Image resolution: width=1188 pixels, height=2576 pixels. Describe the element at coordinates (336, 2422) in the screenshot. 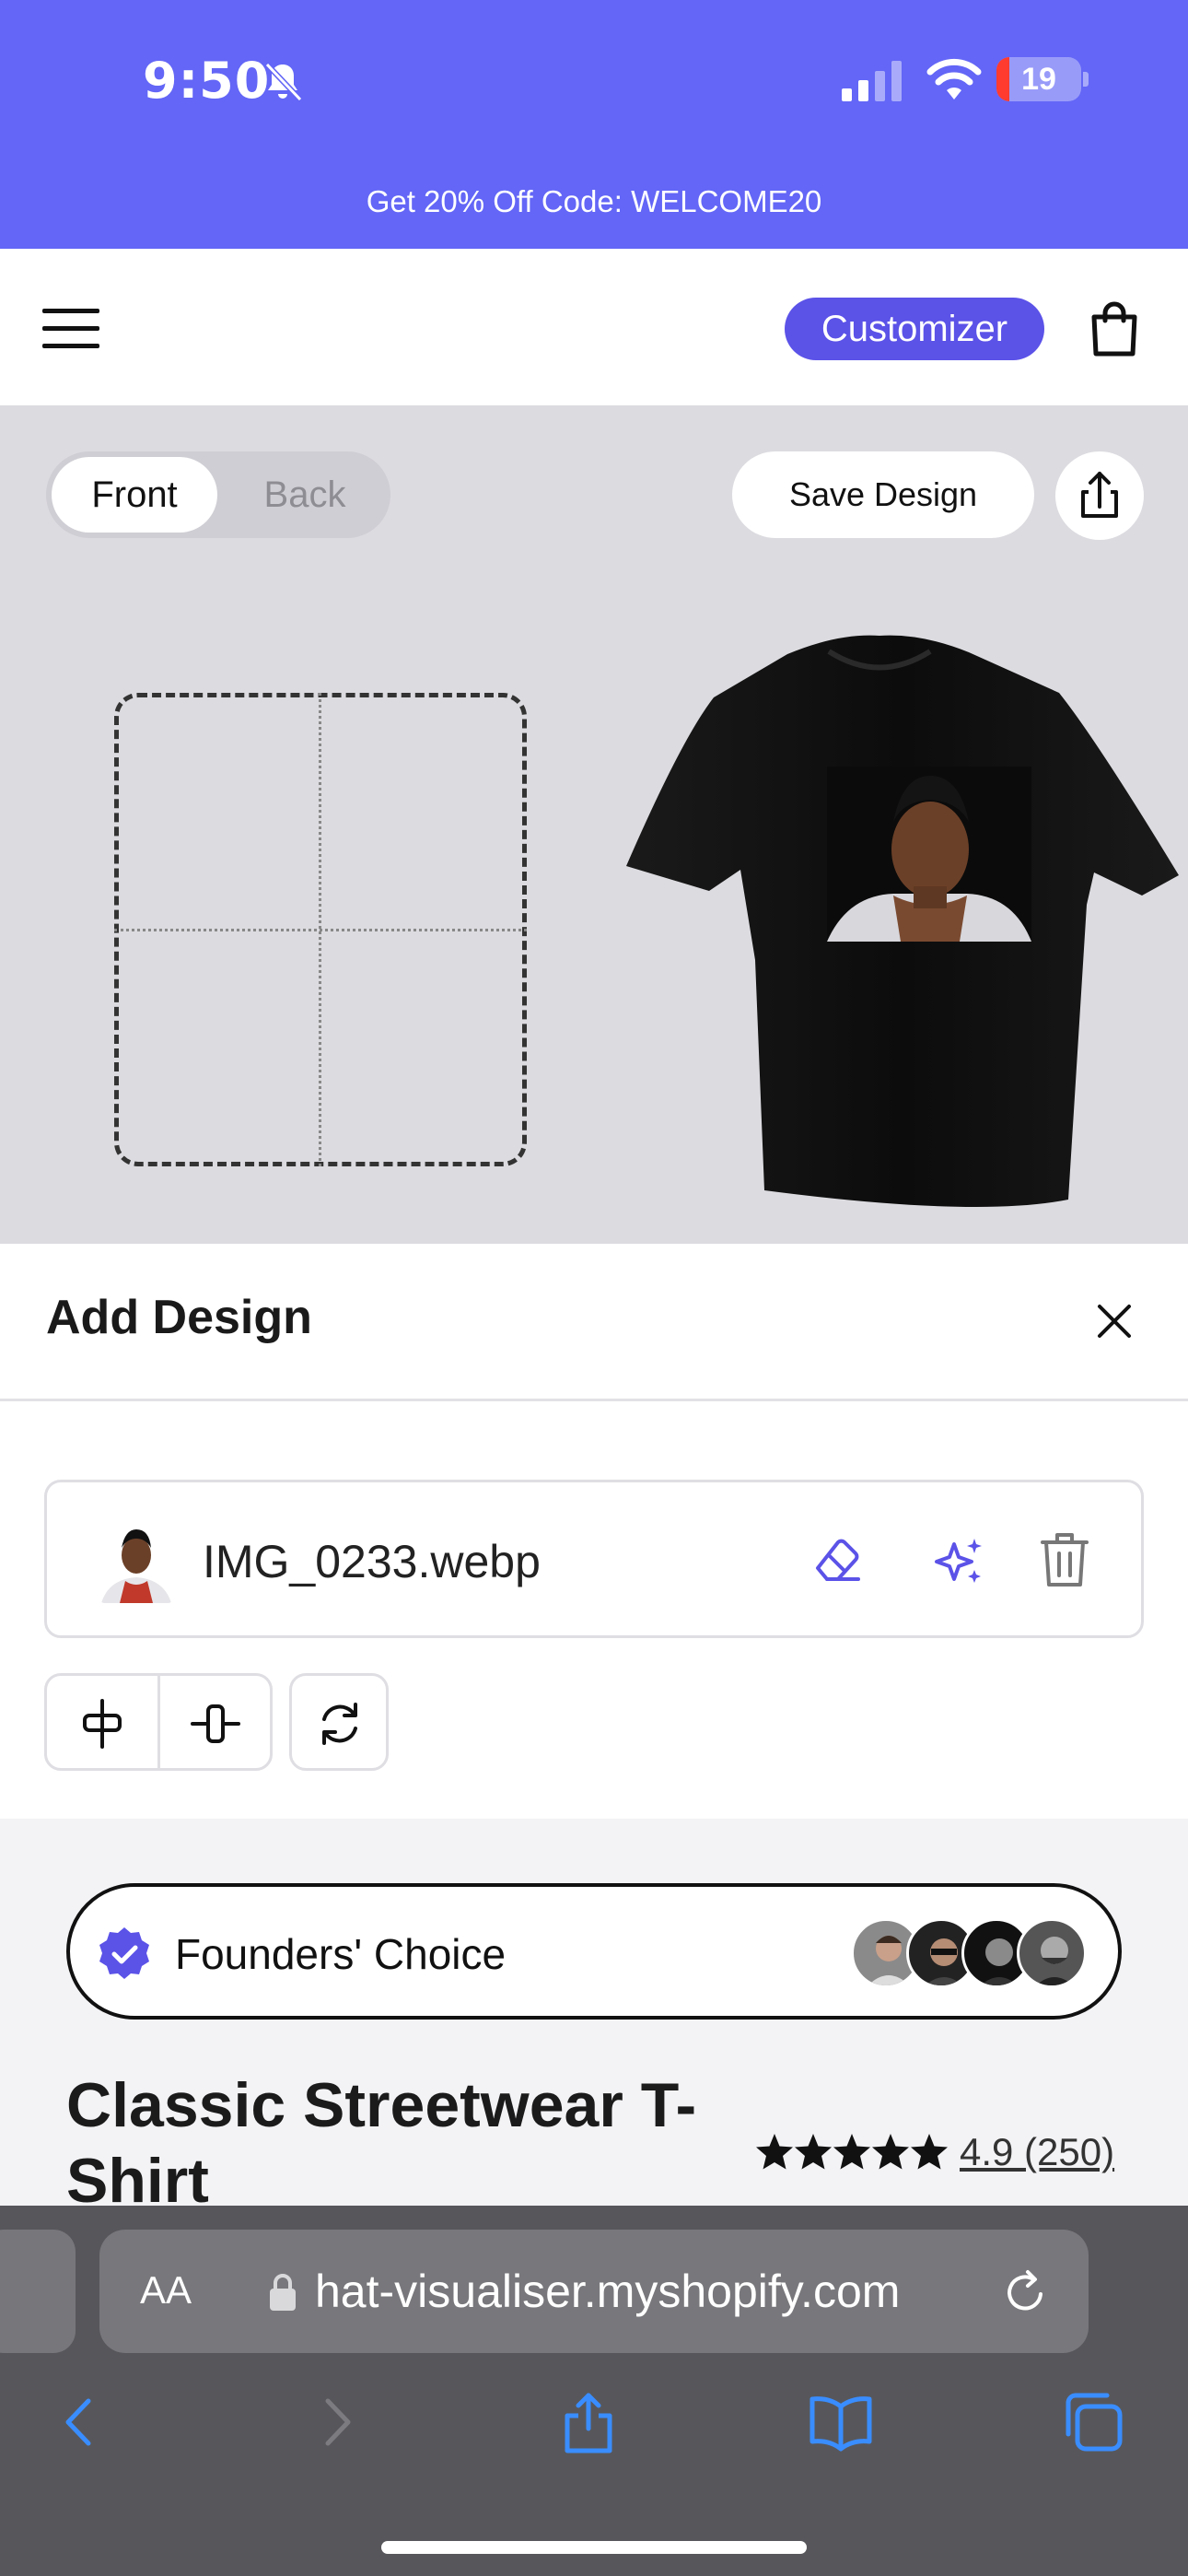

I see `forward-arrow-icon` at that location.